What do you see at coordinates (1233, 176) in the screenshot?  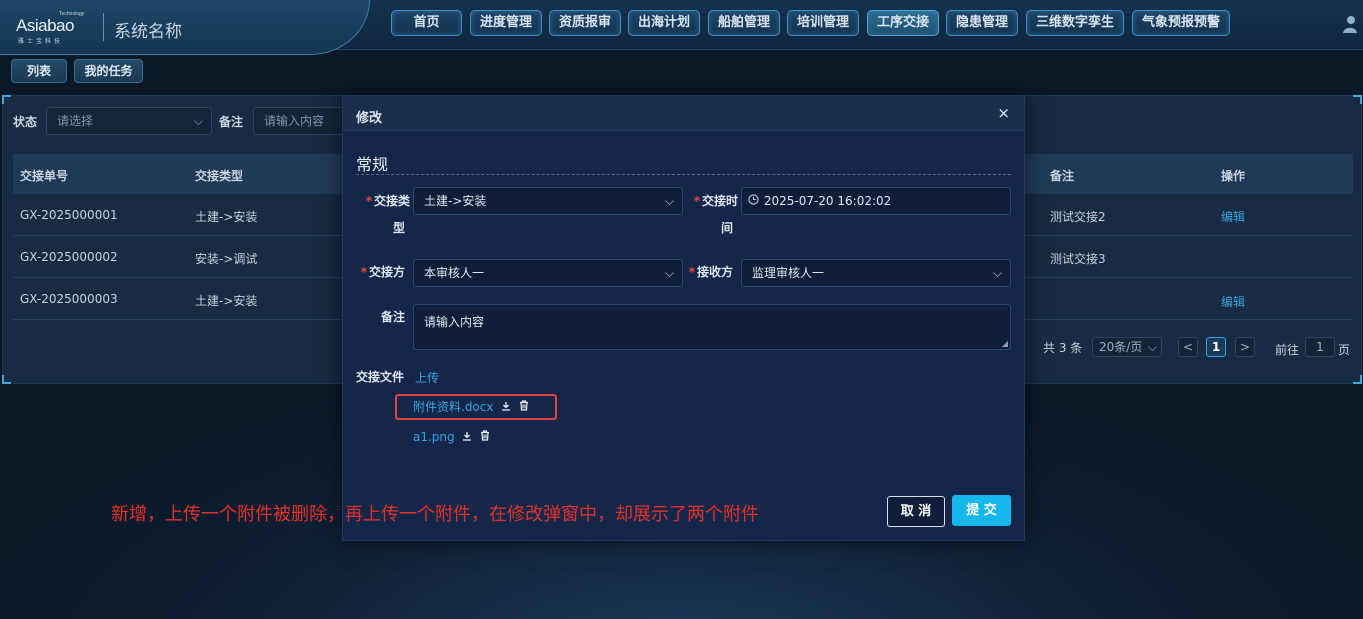 I see `col-action: 操作` at bounding box center [1233, 176].